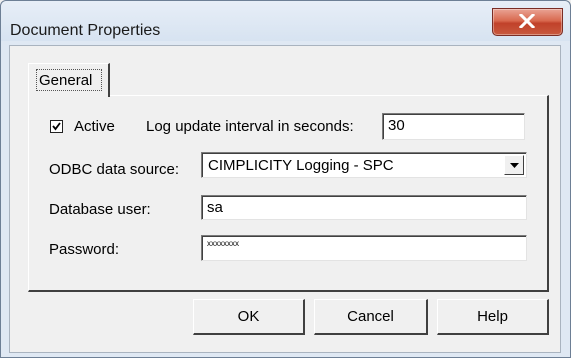 Image resolution: width=571 pixels, height=358 pixels. I want to click on ok-button: OK, so click(249, 317).